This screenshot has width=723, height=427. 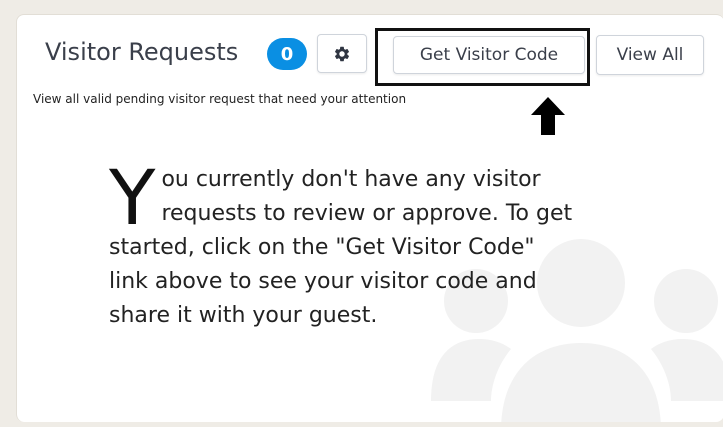 What do you see at coordinates (142, 52) in the screenshot?
I see `card-title: Visitor Requests` at bounding box center [142, 52].